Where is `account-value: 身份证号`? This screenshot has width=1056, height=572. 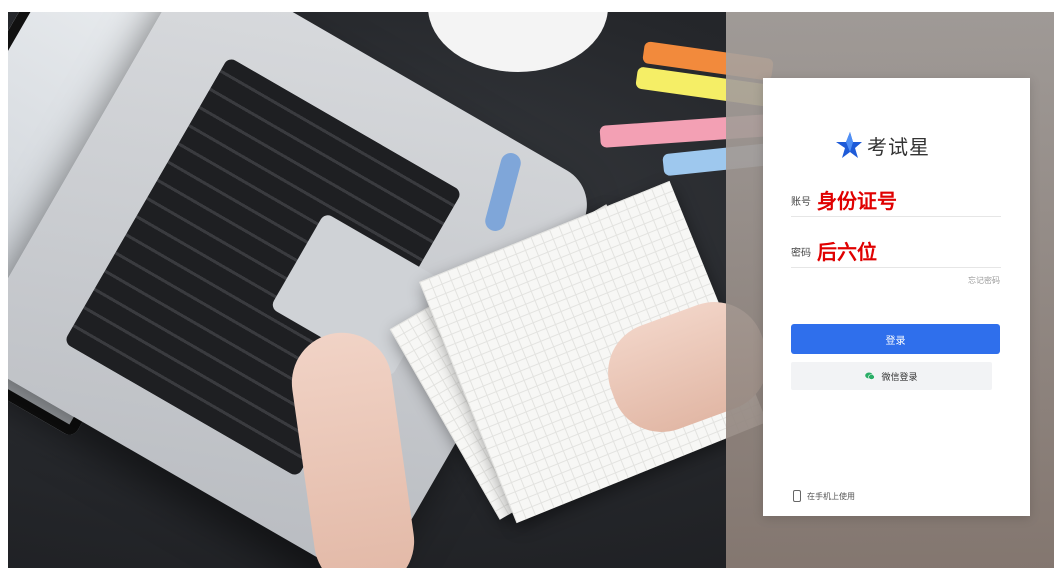 account-value: 身份证号 is located at coordinates (857, 201).